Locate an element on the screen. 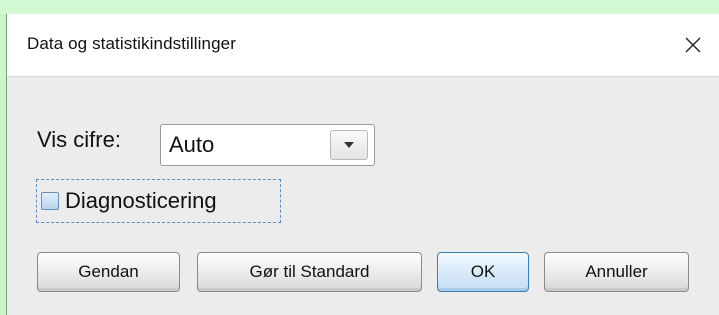 This screenshot has height=315, width=719. digits-dropdown-button is located at coordinates (349, 145).